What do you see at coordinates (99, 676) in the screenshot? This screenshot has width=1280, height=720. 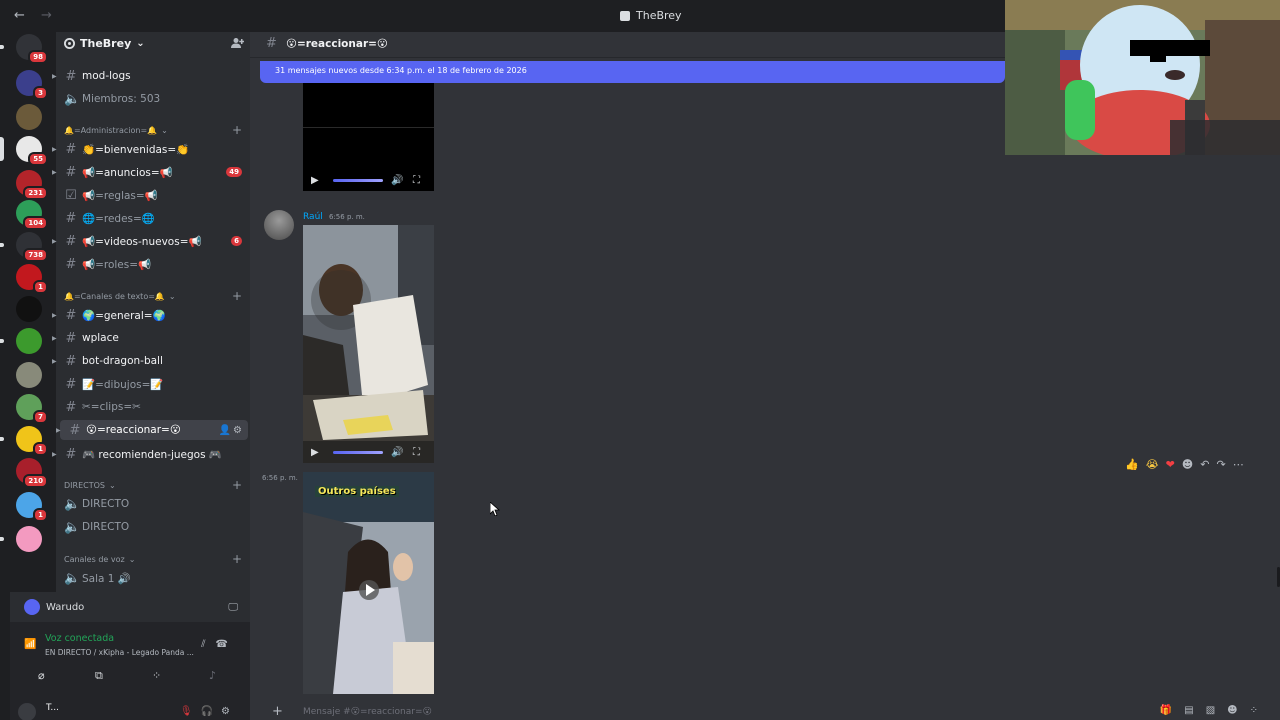 I see `share-screen-icon: ⧉` at bounding box center [99, 676].